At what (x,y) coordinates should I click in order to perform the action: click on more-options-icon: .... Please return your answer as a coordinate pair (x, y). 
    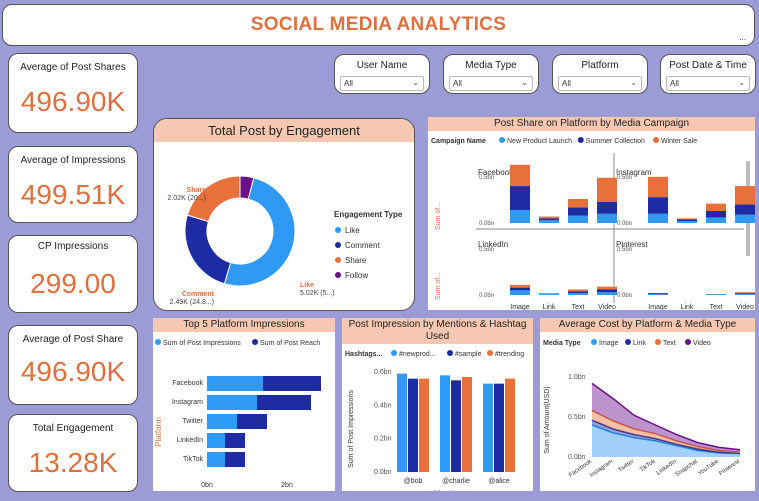
    Looking at the image, I should click on (742, 37).